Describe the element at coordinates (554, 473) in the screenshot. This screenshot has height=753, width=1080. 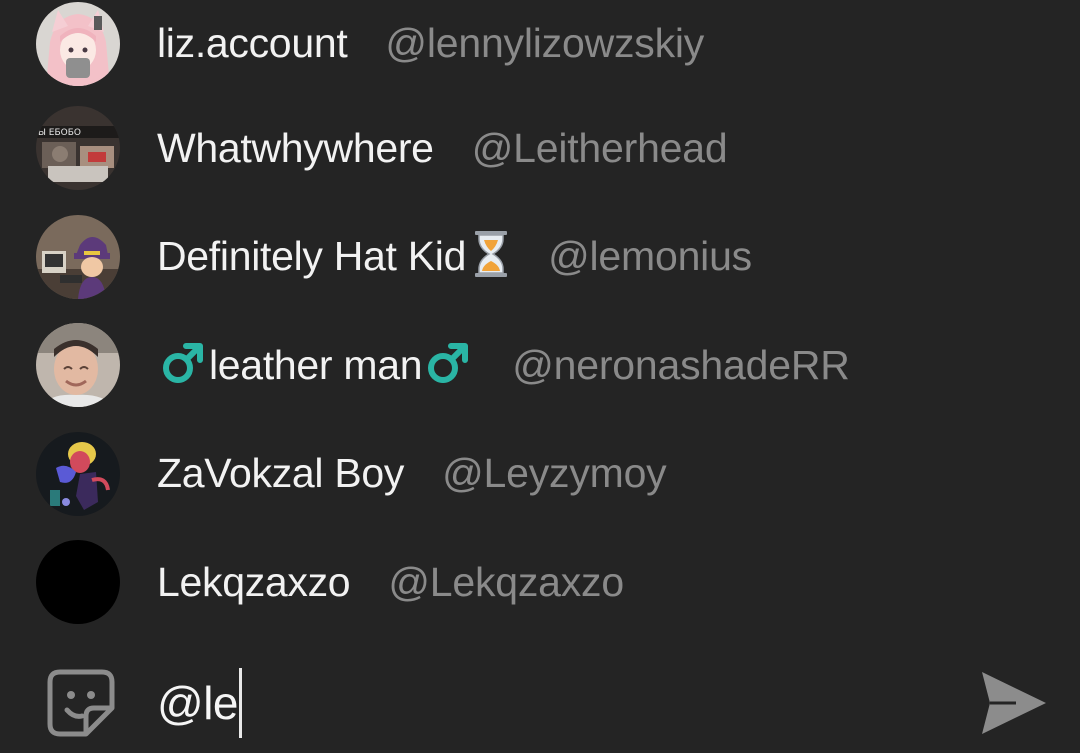
I see `mention-username: @Leyzymoy` at that location.